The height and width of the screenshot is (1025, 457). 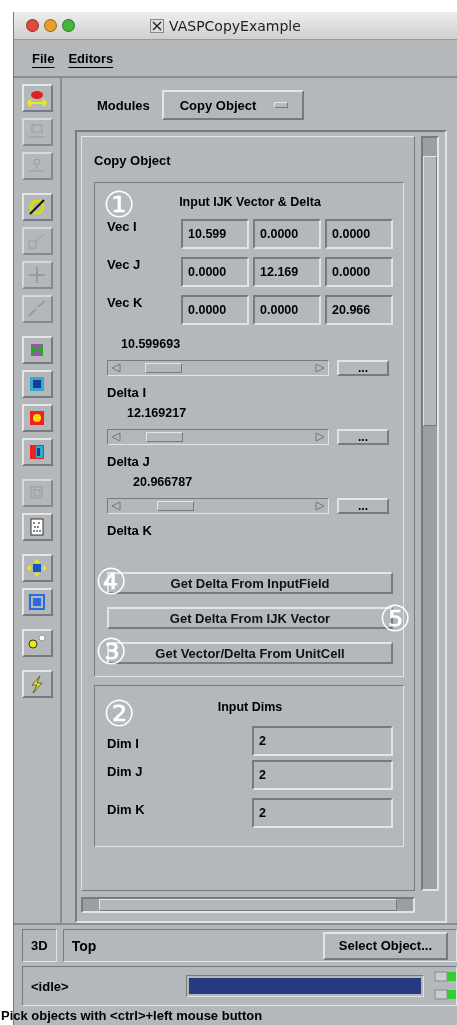 What do you see at coordinates (129, 461) in the screenshot?
I see `slider-label: Delta J` at bounding box center [129, 461].